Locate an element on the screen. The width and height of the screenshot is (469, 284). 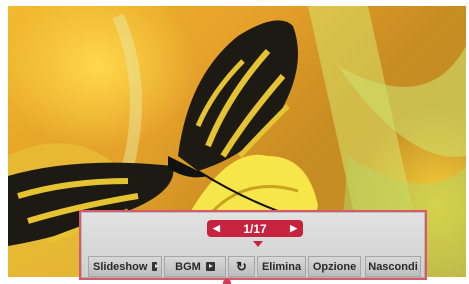
focus-indicator-dot is located at coordinates (227, 281).